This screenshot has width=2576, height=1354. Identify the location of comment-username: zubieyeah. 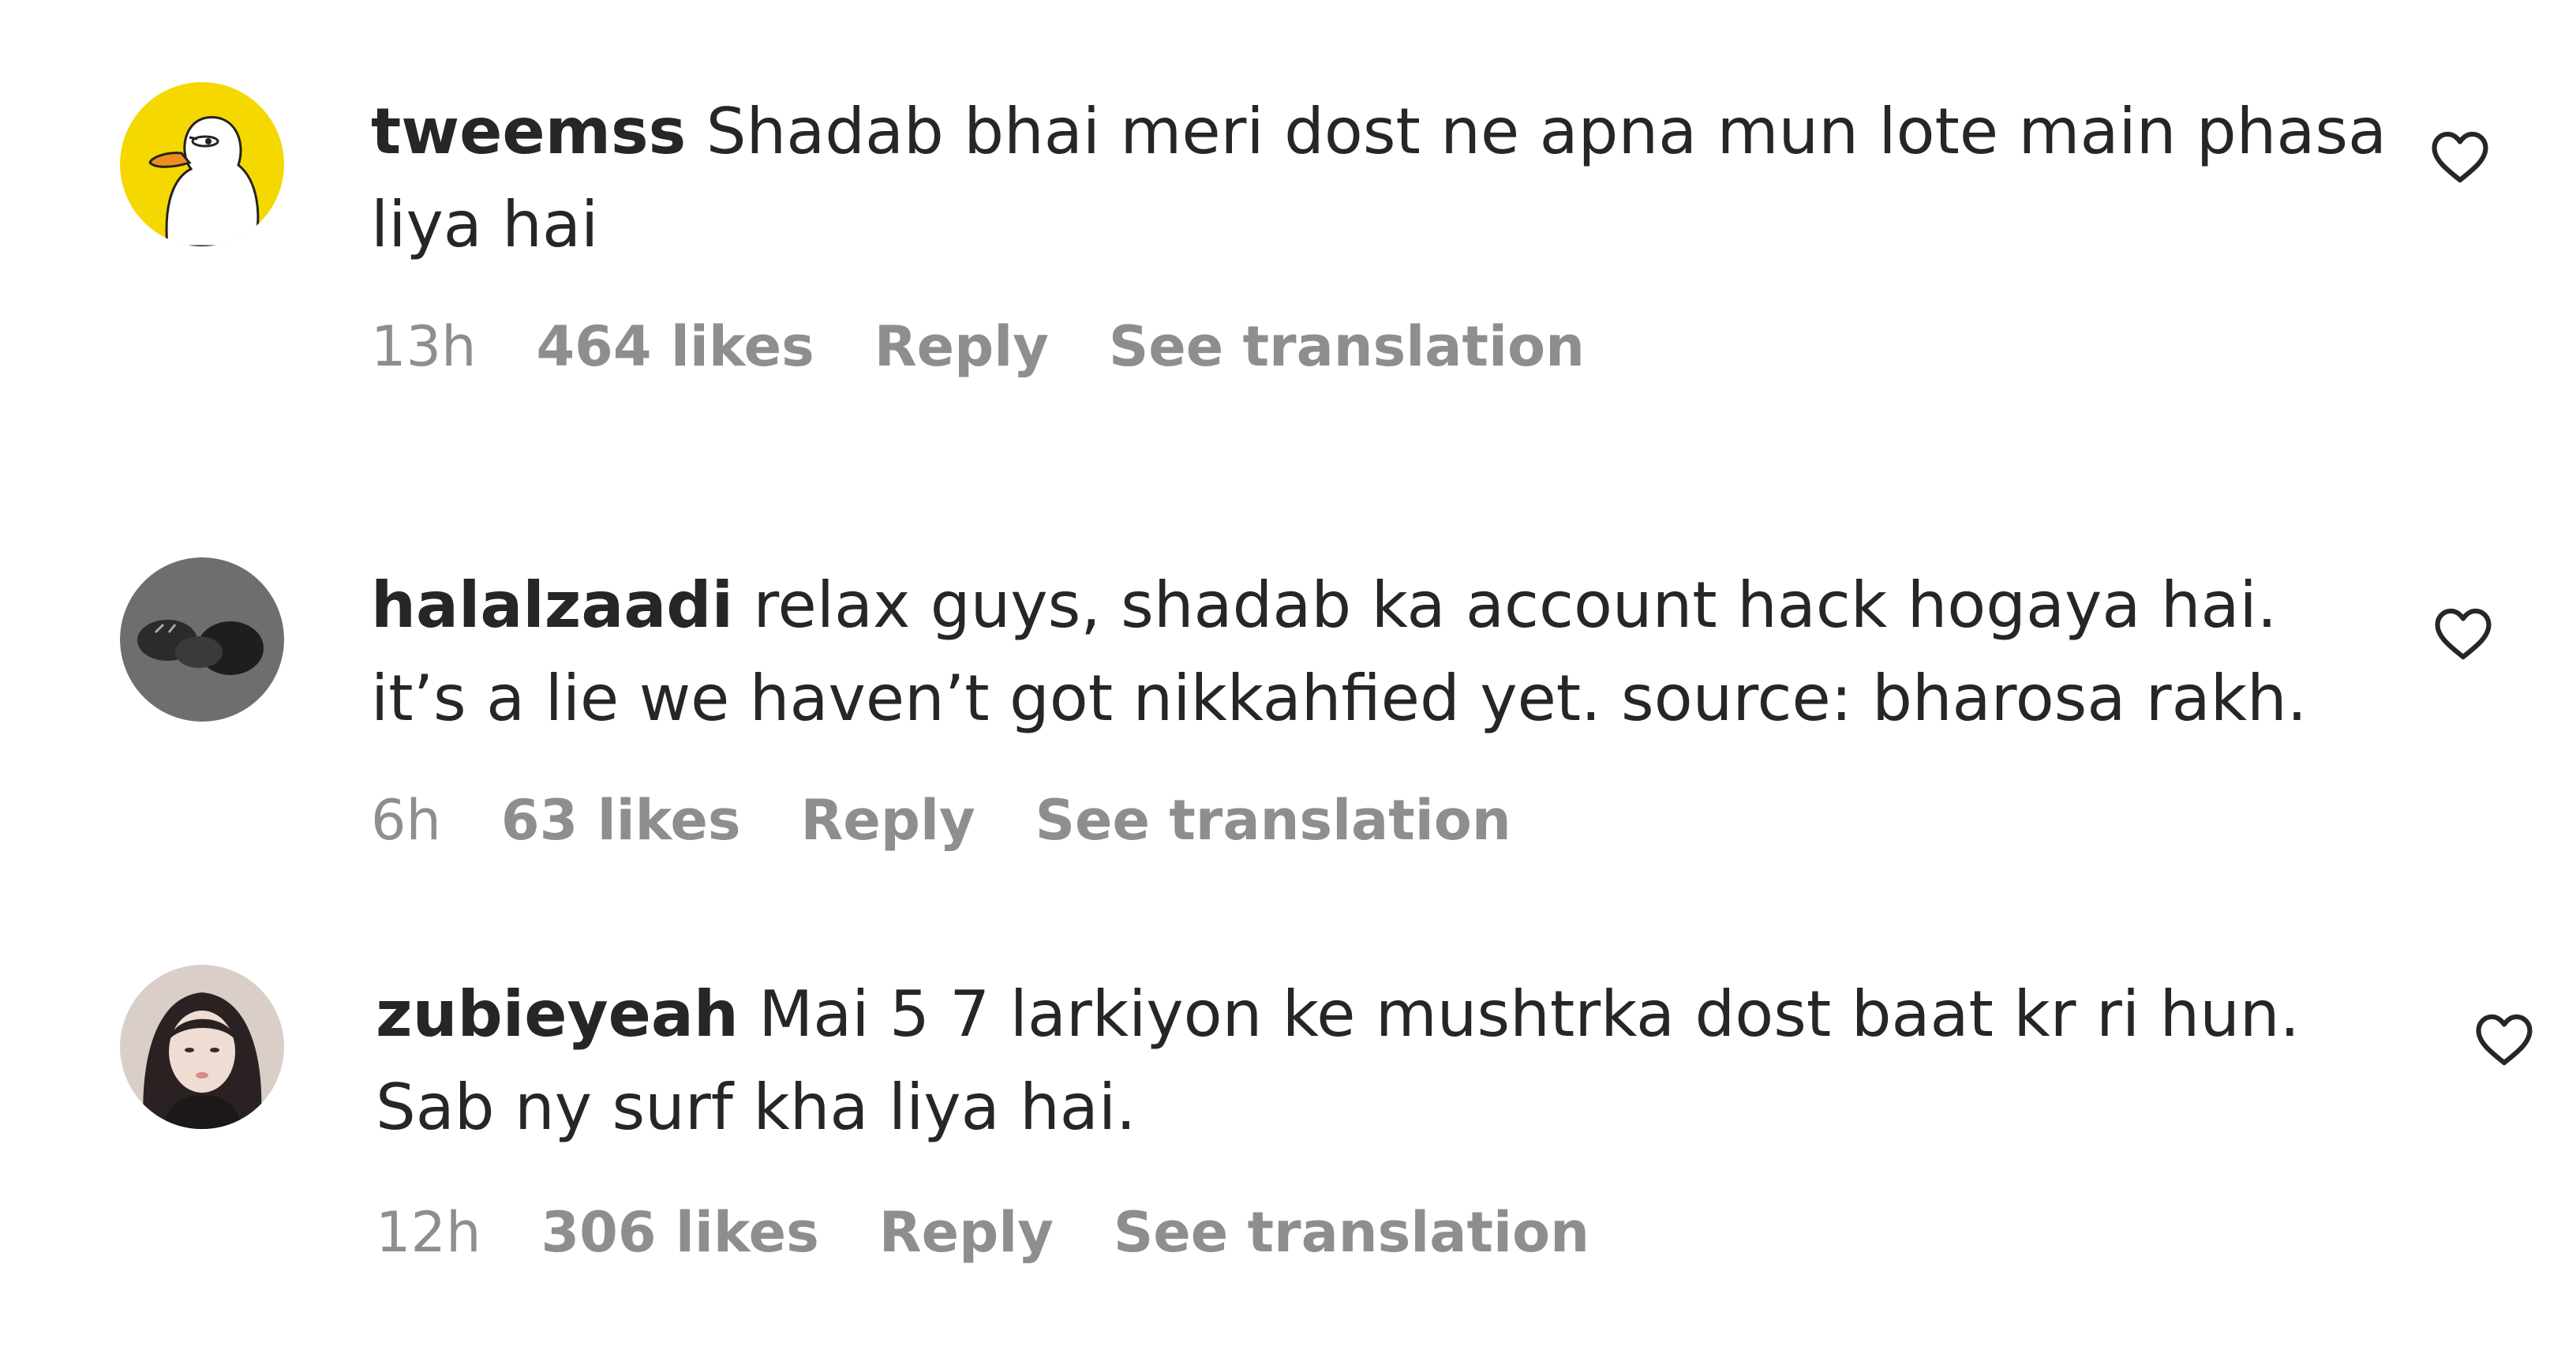
(557, 1014).